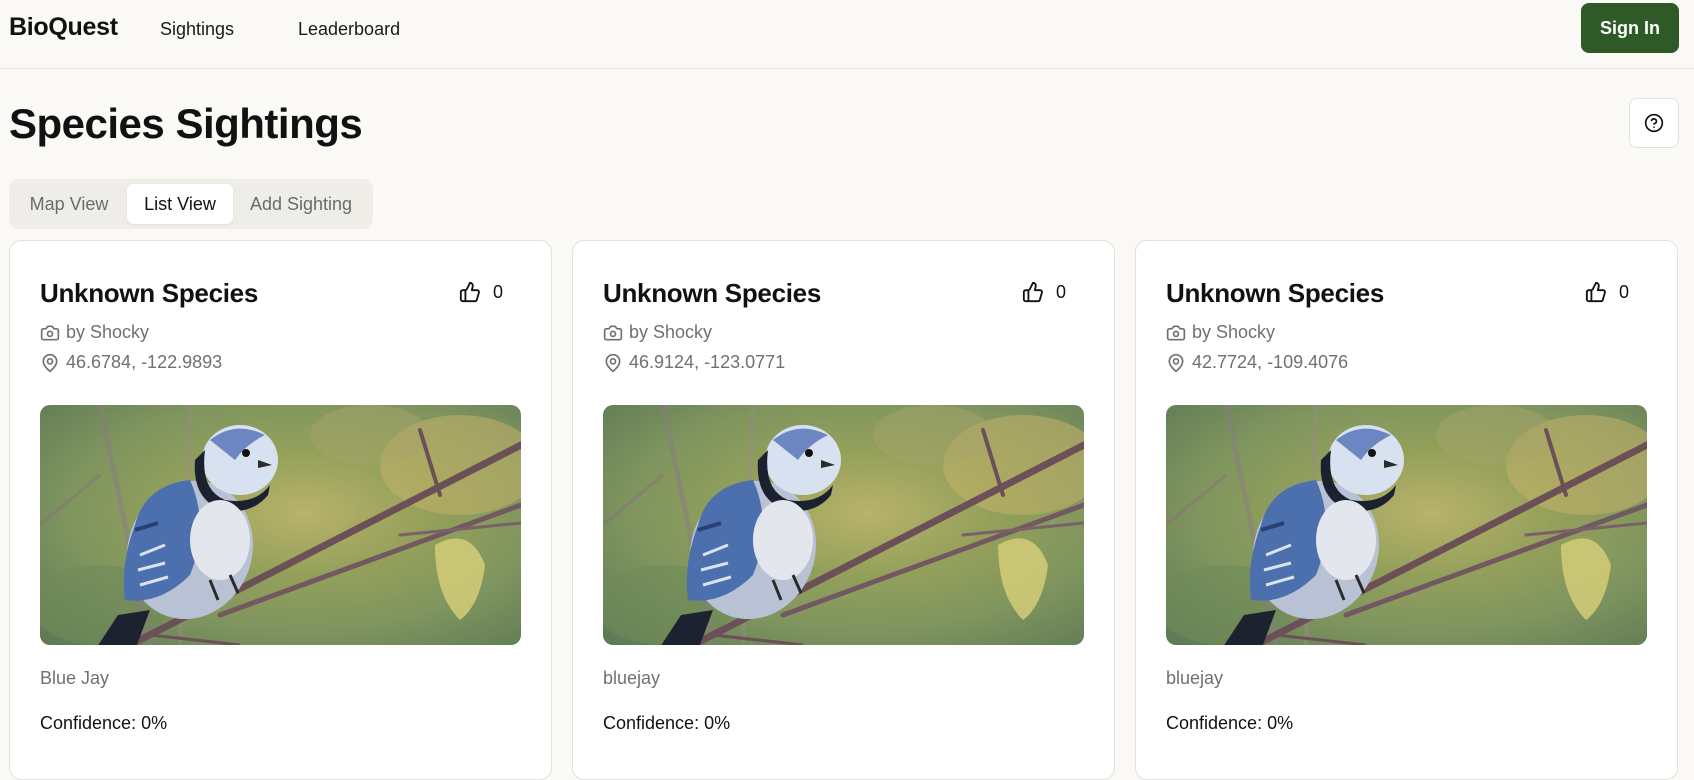 The height and width of the screenshot is (780, 1694). Describe the element at coordinates (847, 34) in the screenshot. I see `top-nav: BioQuest Sightings Leaderboard Sign In` at that location.